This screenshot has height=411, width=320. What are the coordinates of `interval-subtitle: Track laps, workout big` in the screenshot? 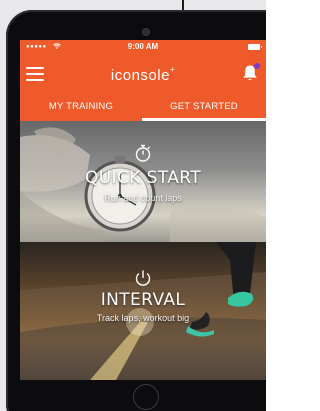 It's located at (143, 318).